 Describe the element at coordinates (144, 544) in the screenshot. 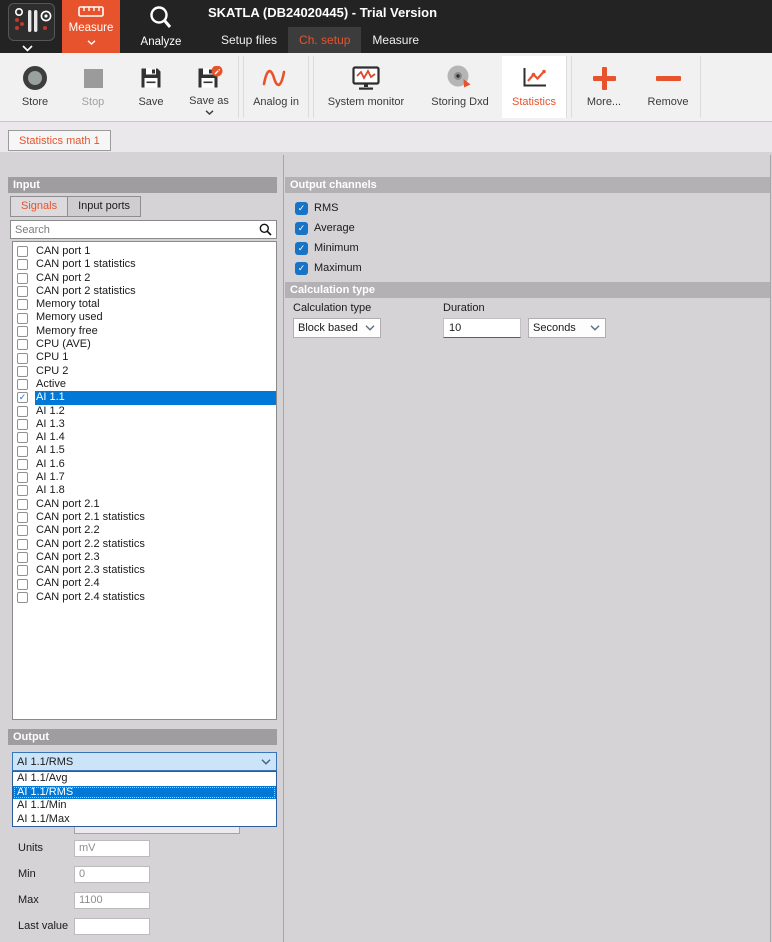

I see `signal-list-item: CAN port 2.2 statistics` at that location.